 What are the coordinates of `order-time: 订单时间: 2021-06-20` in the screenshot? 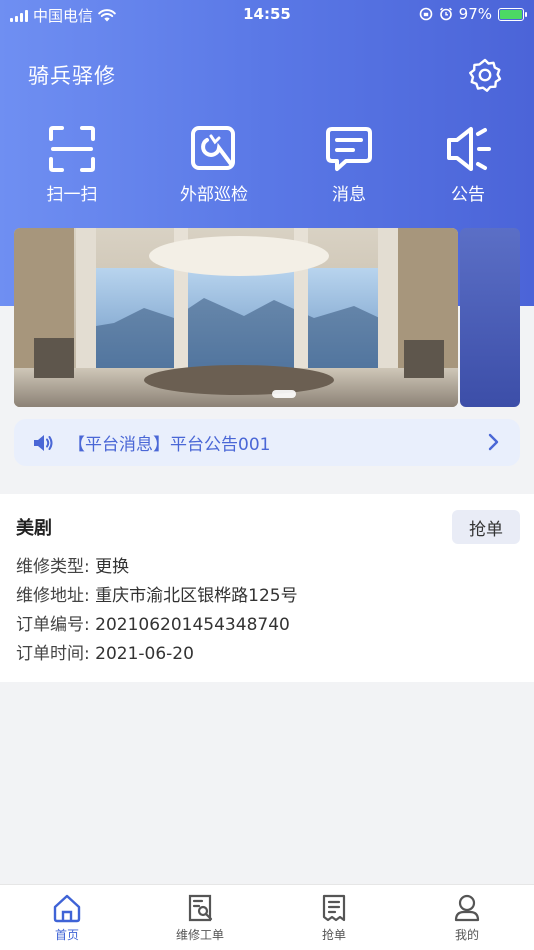 It's located at (105, 651).